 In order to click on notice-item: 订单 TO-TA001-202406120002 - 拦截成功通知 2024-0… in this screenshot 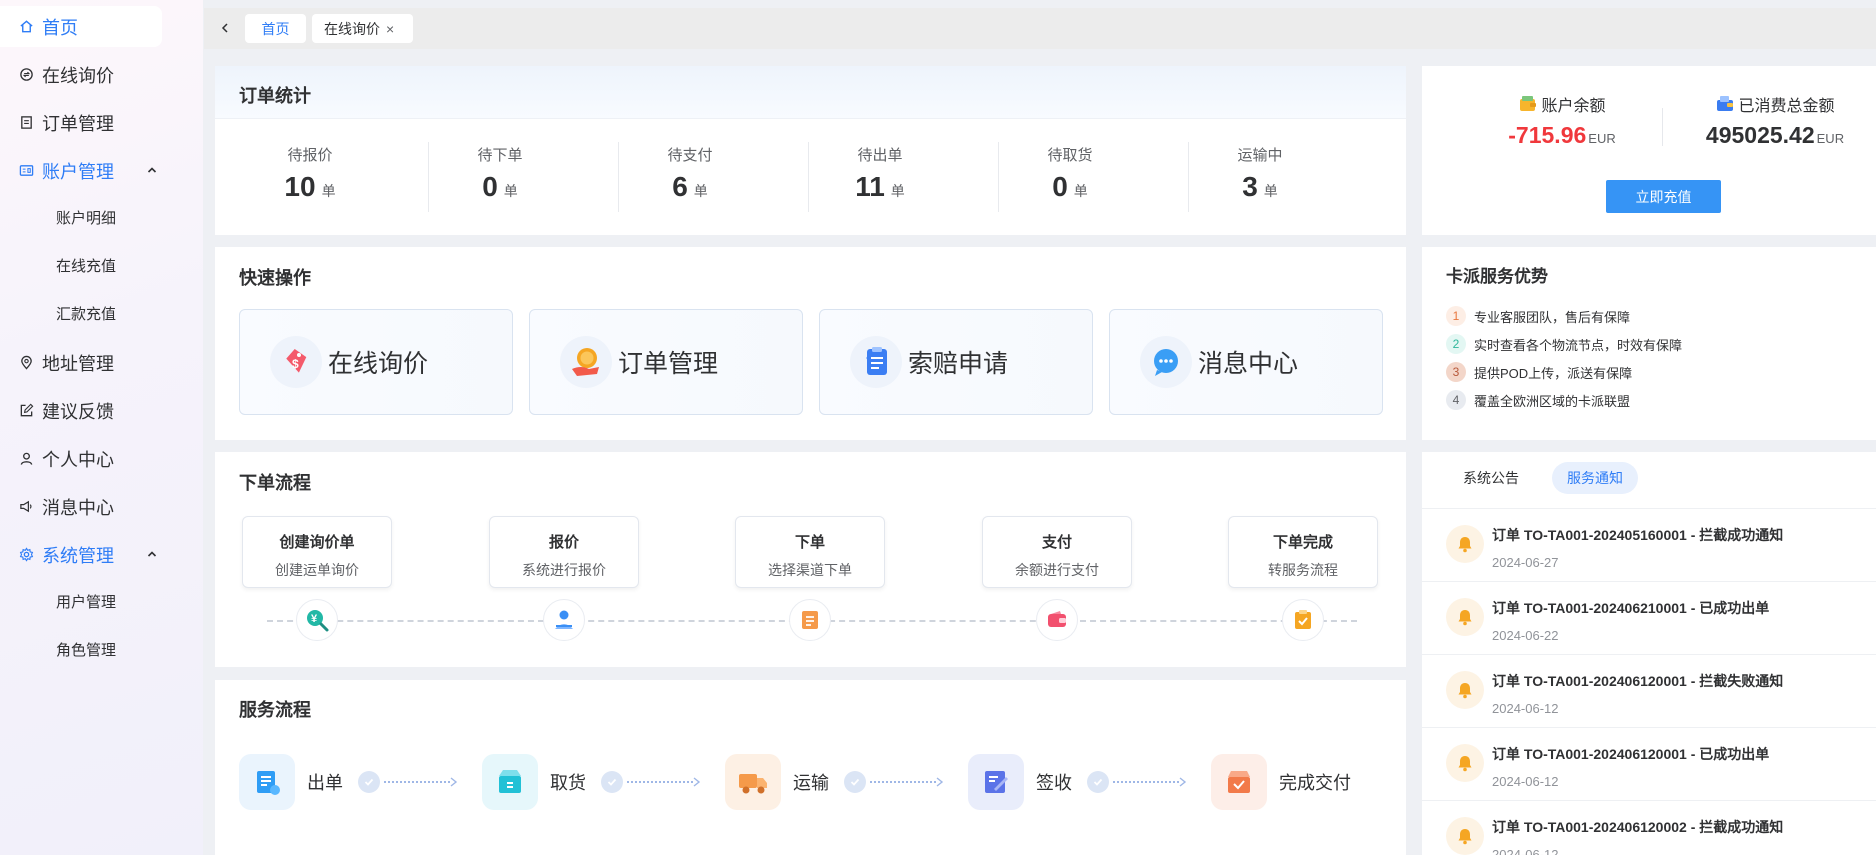, I will do `click(1649, 828)`.